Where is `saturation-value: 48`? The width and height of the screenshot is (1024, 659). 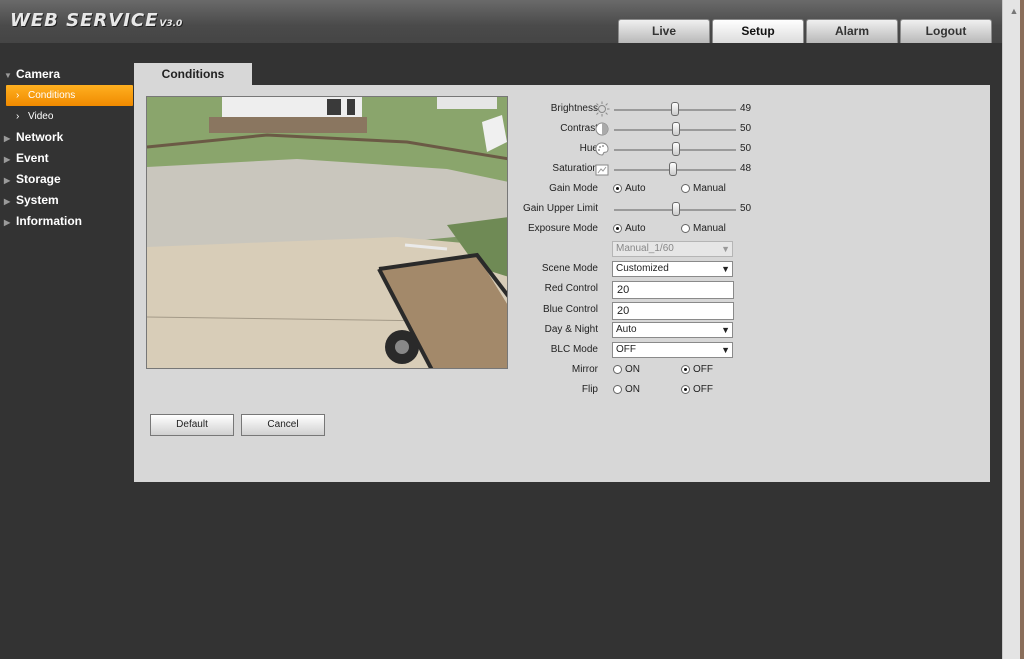
saturation-value: 48 is located at coordinates (746, 168).